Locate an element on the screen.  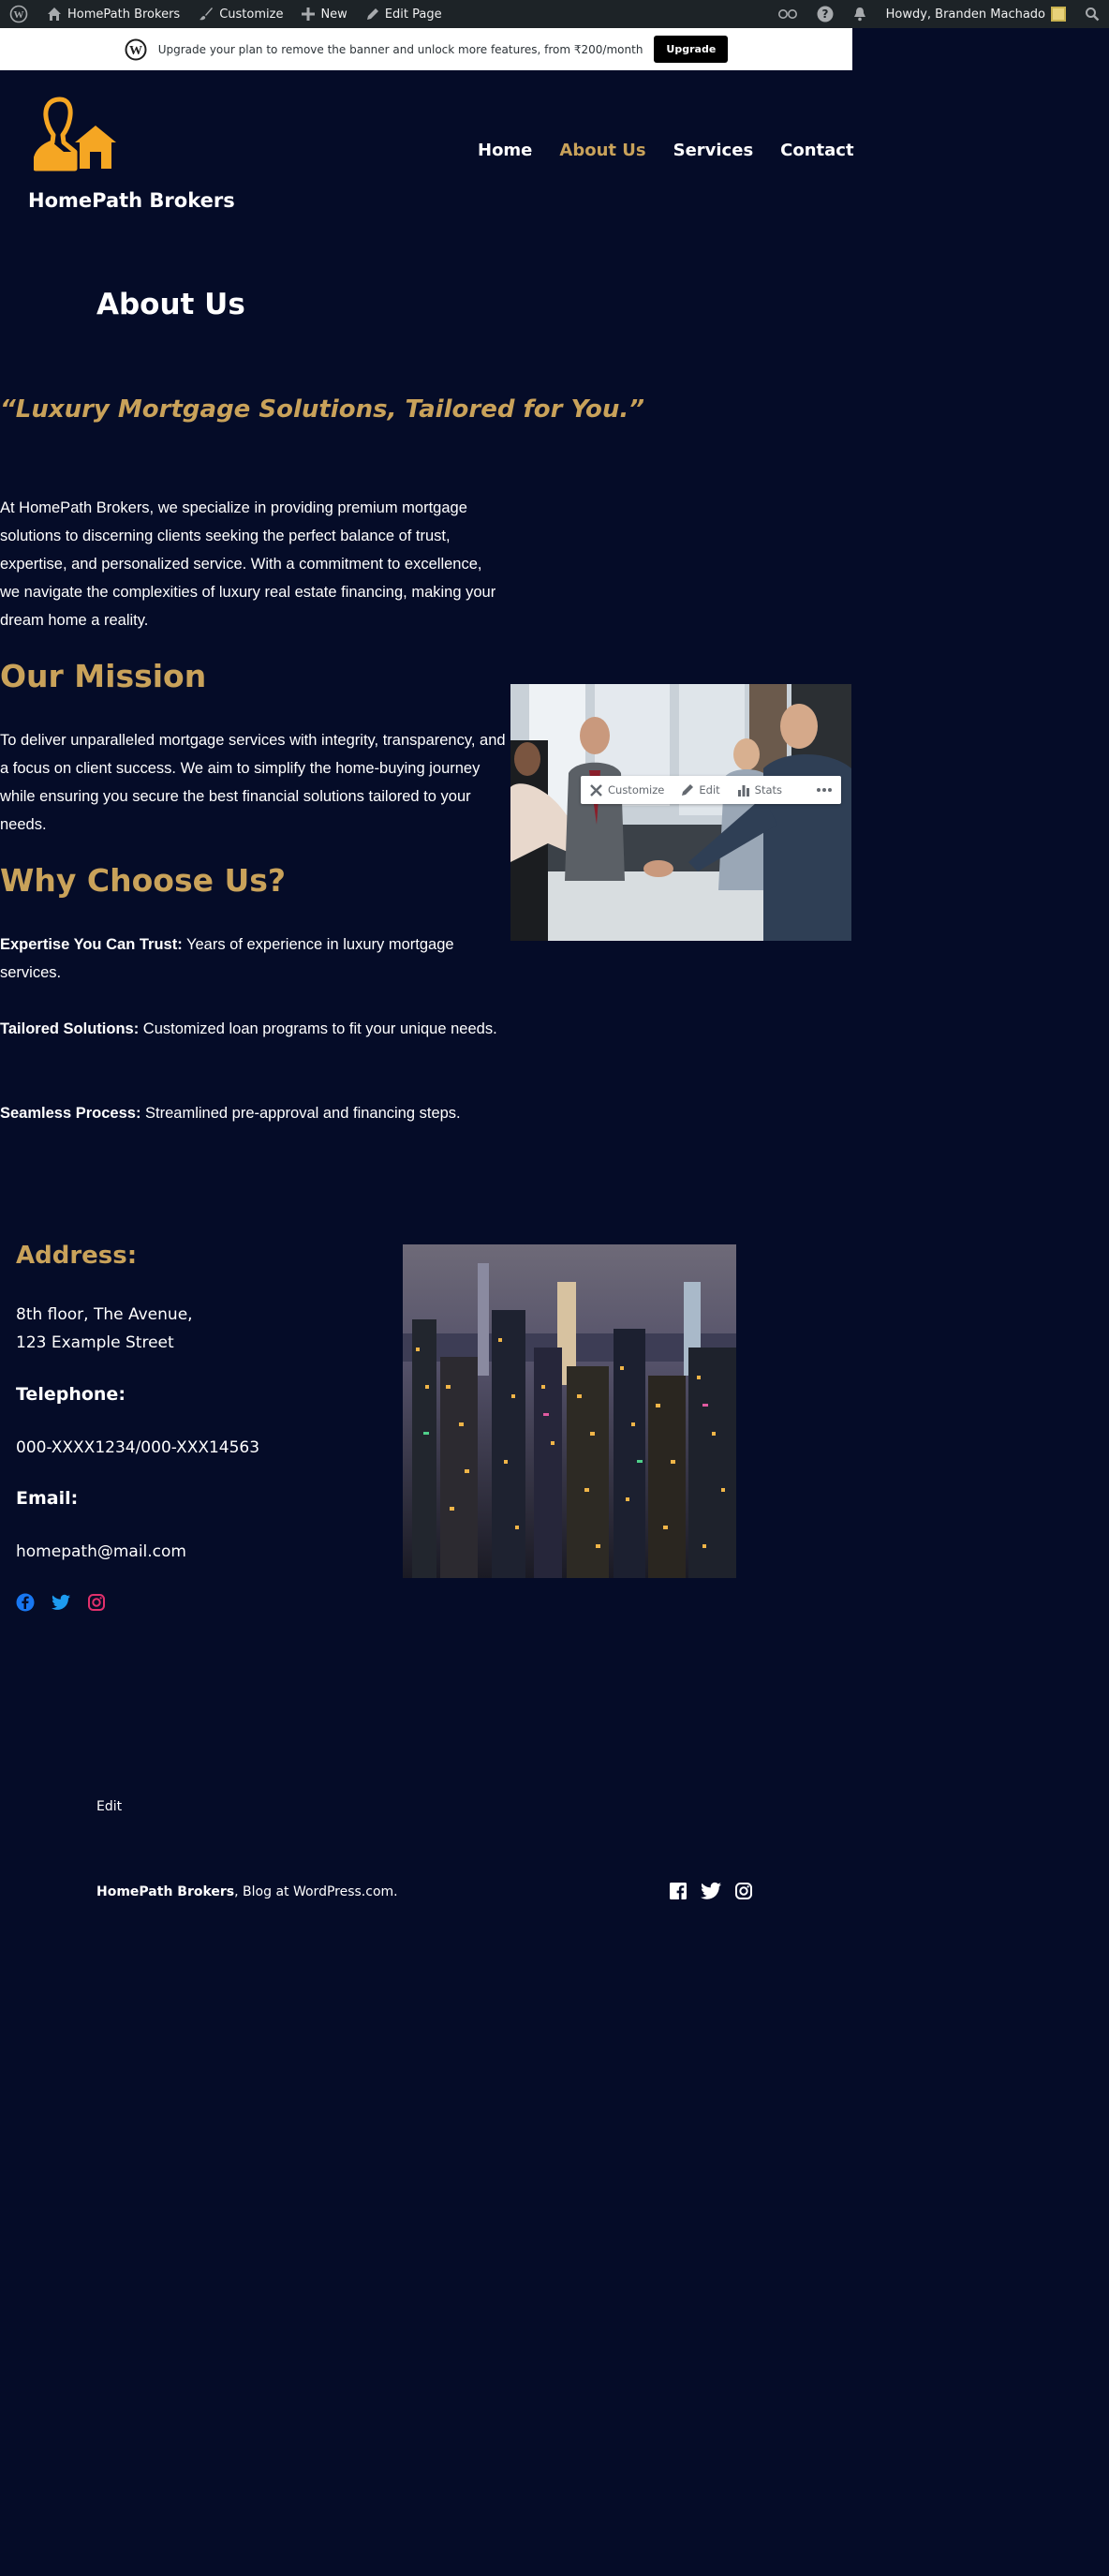
admin-new-link: New is located at coordinates (324, 14).